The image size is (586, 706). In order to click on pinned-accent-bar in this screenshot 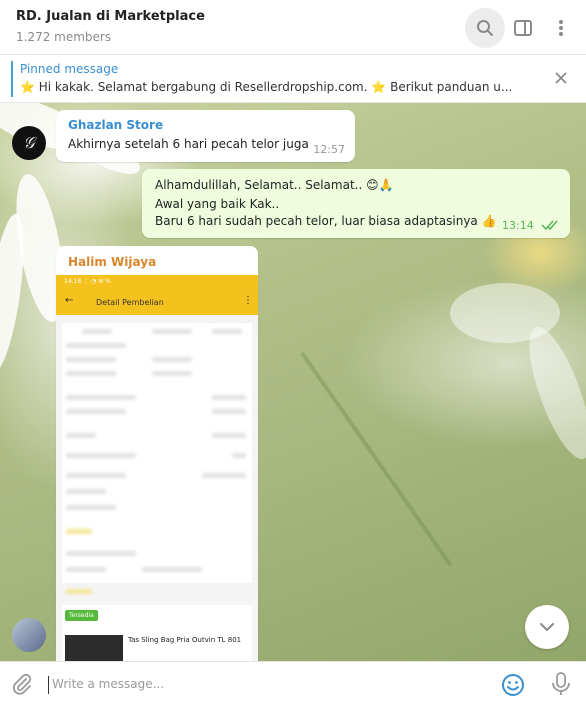, I will do `click(12, 79)`.